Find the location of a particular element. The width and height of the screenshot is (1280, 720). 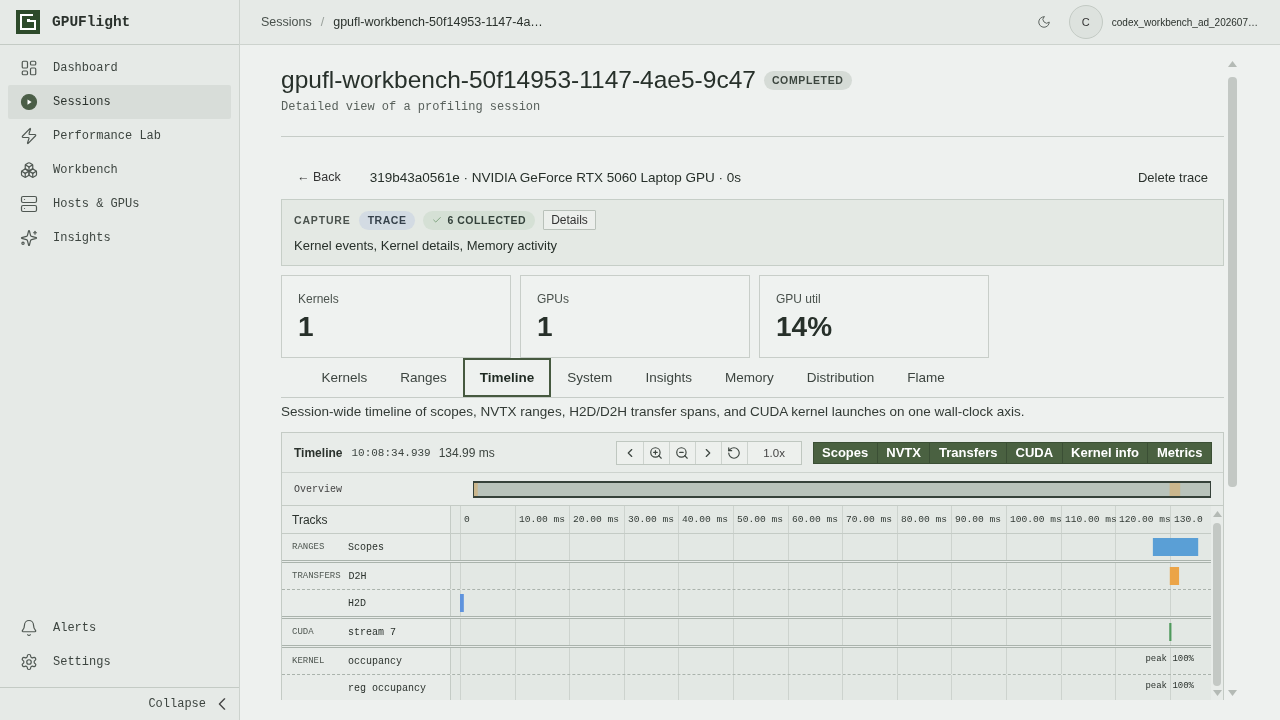

sidebar-item: Alerts is located at coordinates (119, 628).